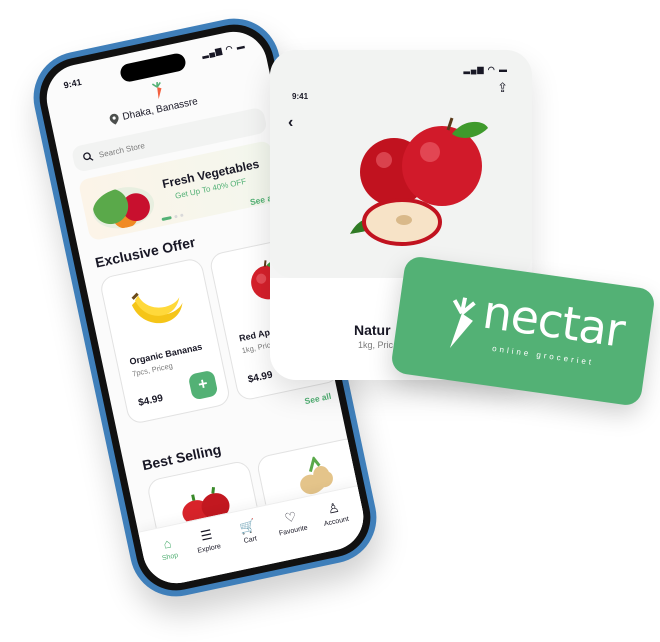 The image size is (660, 642). Describe the element at coordinates (203, 385) in the screenshot. I see `add-to-cart-button: +` at that location.